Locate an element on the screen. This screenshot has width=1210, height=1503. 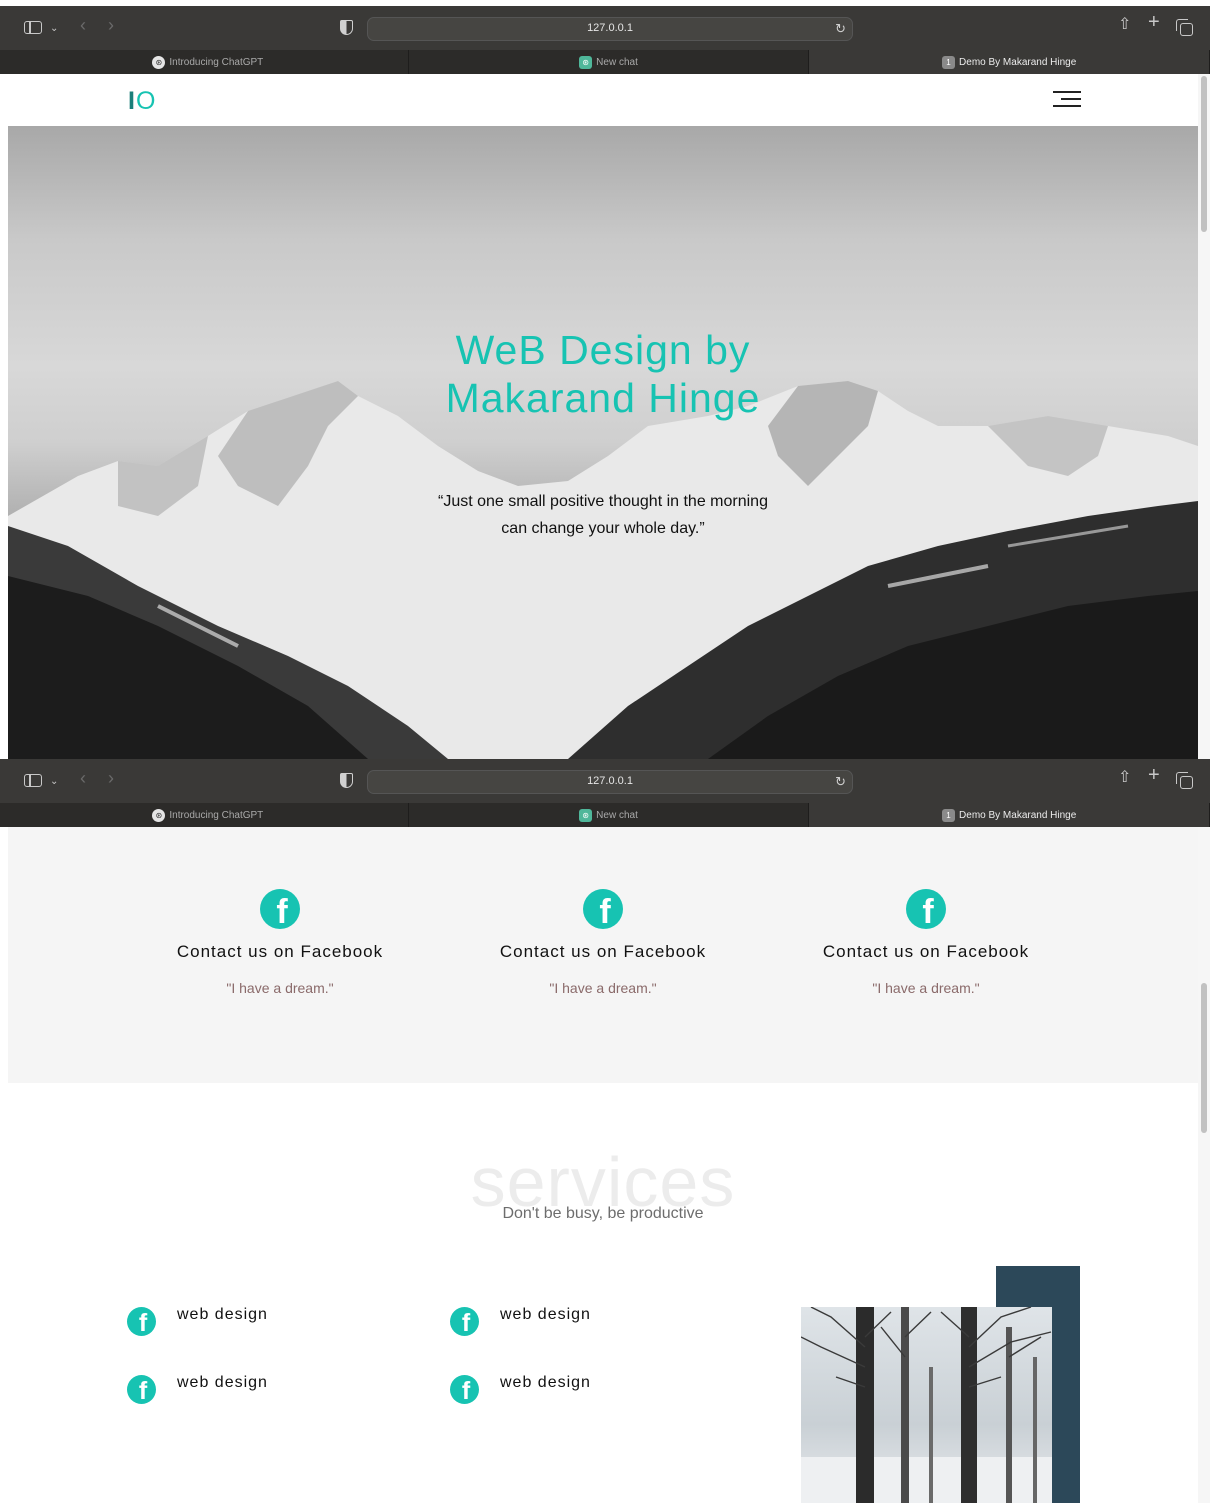
scrollbar-top is located at coordinates (1204, 416).